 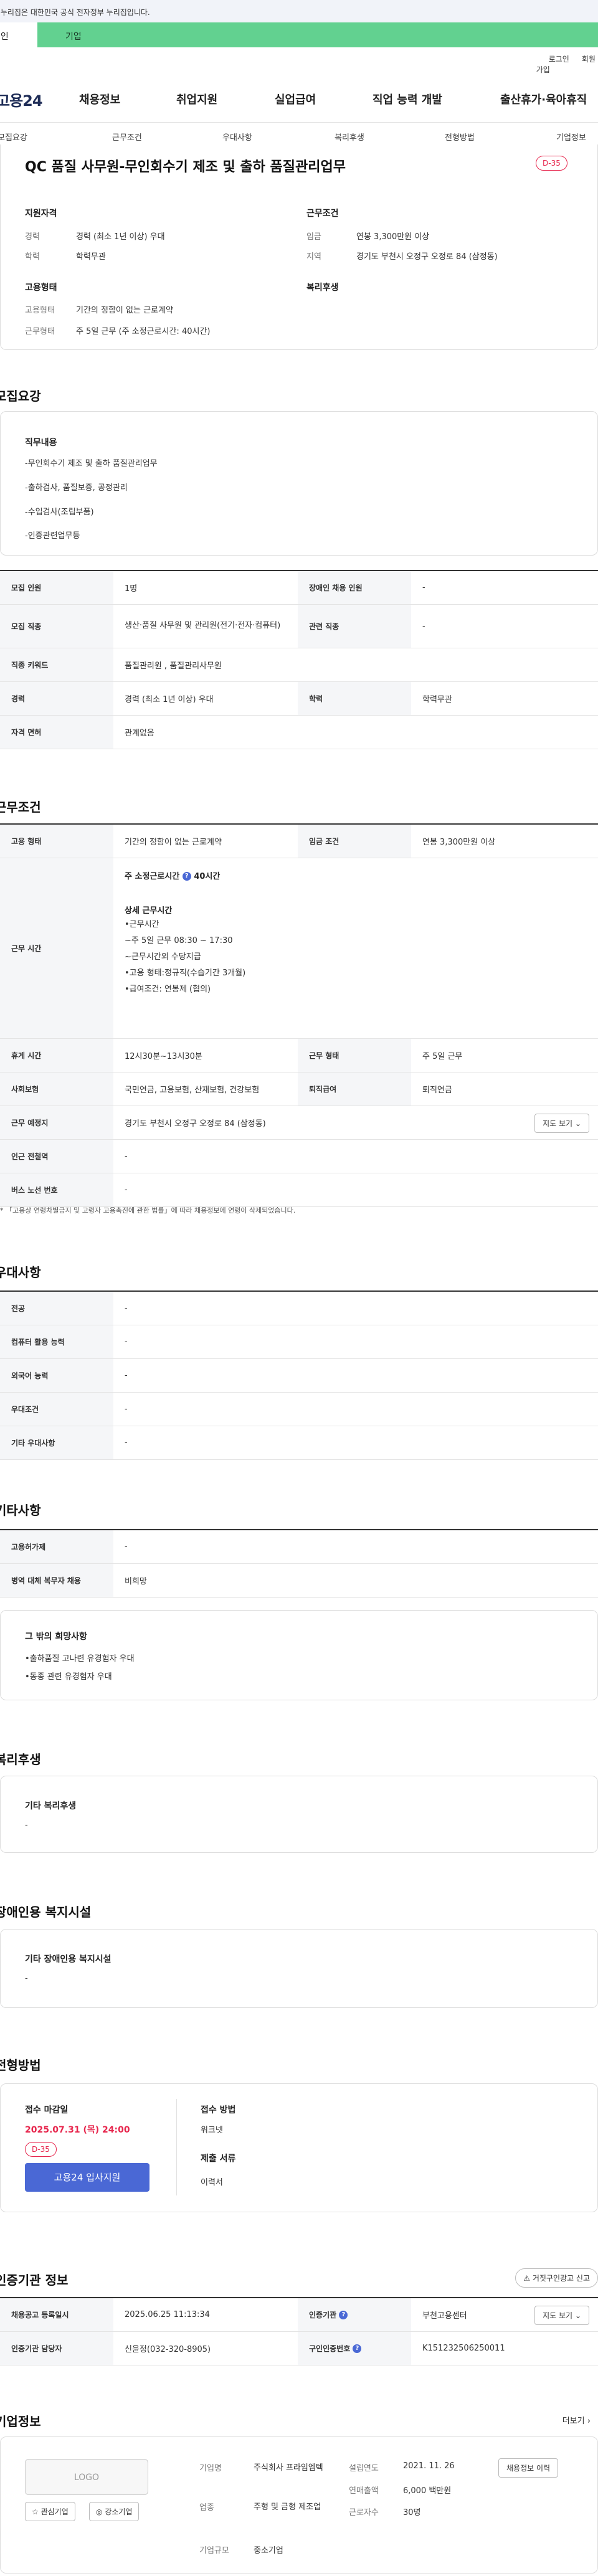 I want to click on table-row: 경력 경력 (최소 1년 이상) 우대 학력 학력무관, so click(x=299, y=699).